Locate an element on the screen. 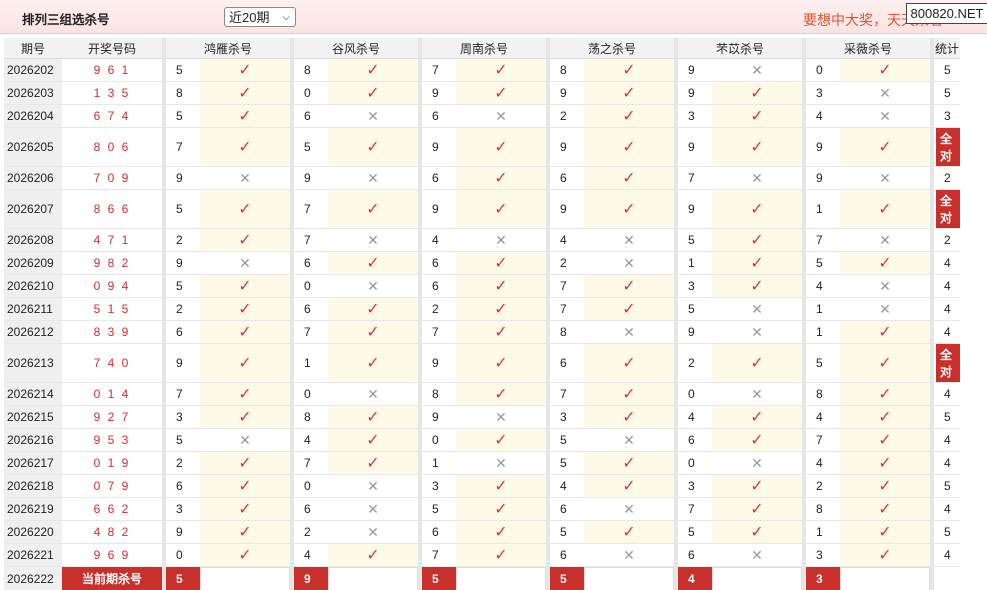 The height and width of the screenshot is (590, 987). issue-cell: 2026207 is located at coordinates (33, 209).